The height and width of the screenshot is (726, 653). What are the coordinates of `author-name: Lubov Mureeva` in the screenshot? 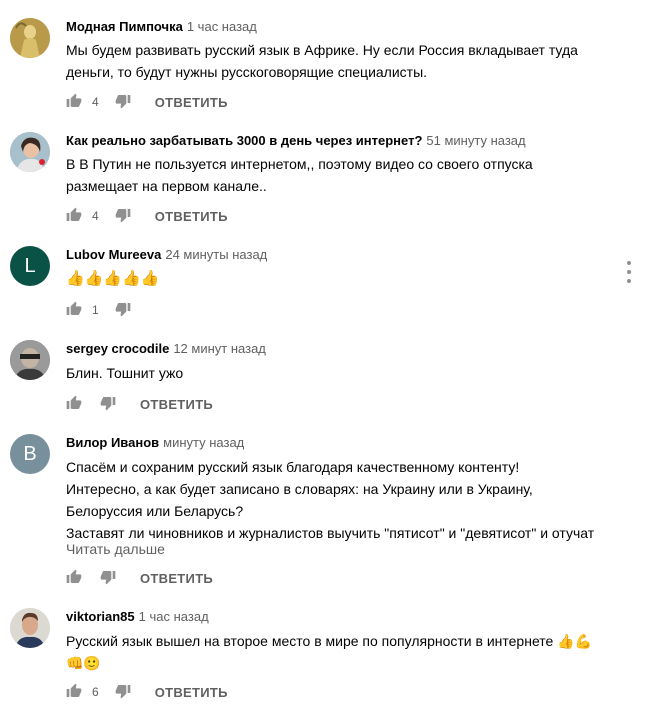 It's located at (113, 254).